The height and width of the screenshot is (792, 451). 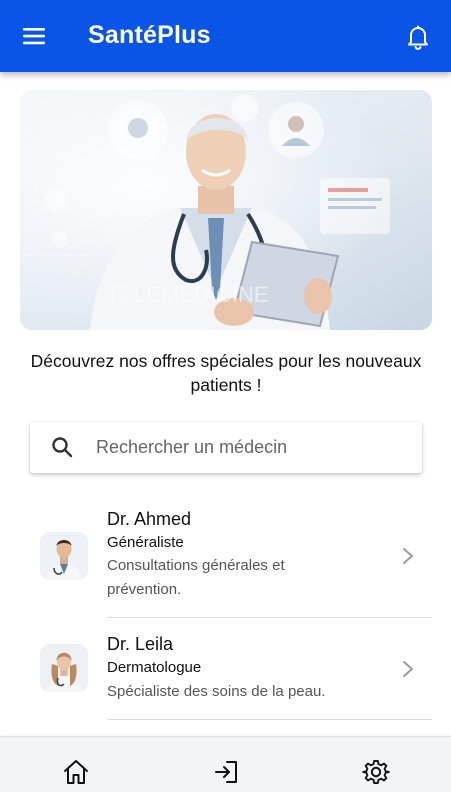 I want to click on hamburger-menu-icon, so click(x=35, y=36).